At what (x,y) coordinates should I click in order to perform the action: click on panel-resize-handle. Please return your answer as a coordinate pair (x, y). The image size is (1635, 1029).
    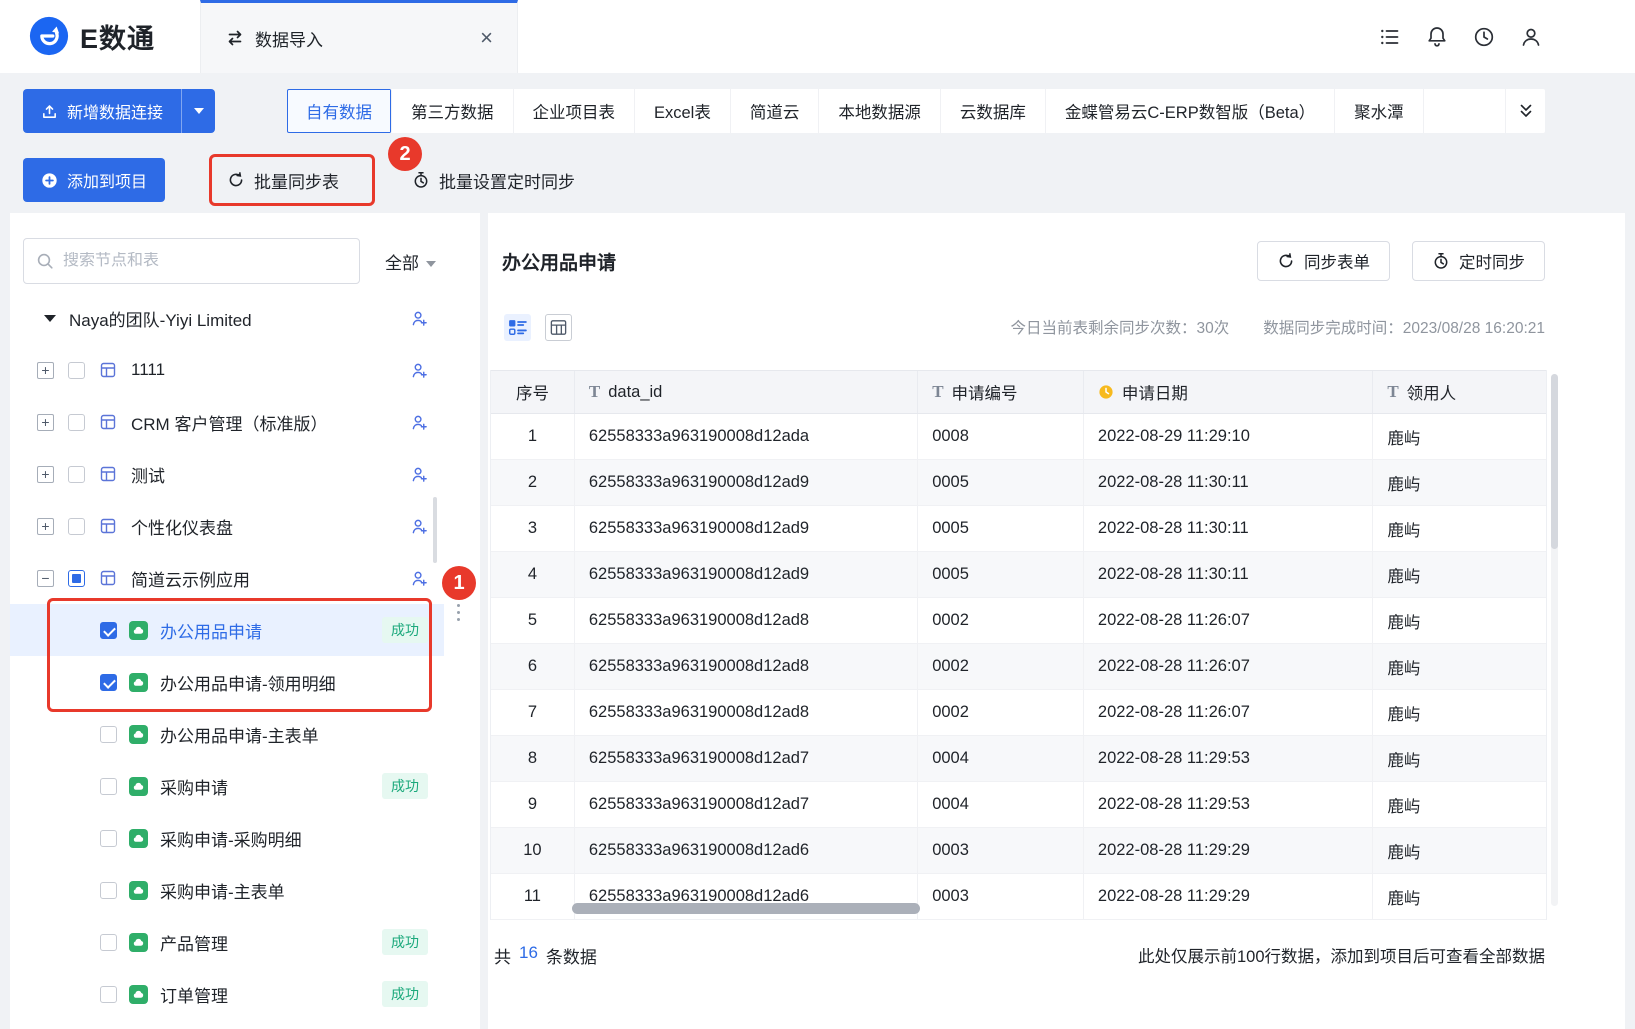
    Looking at the image, I should click on (458, 612).